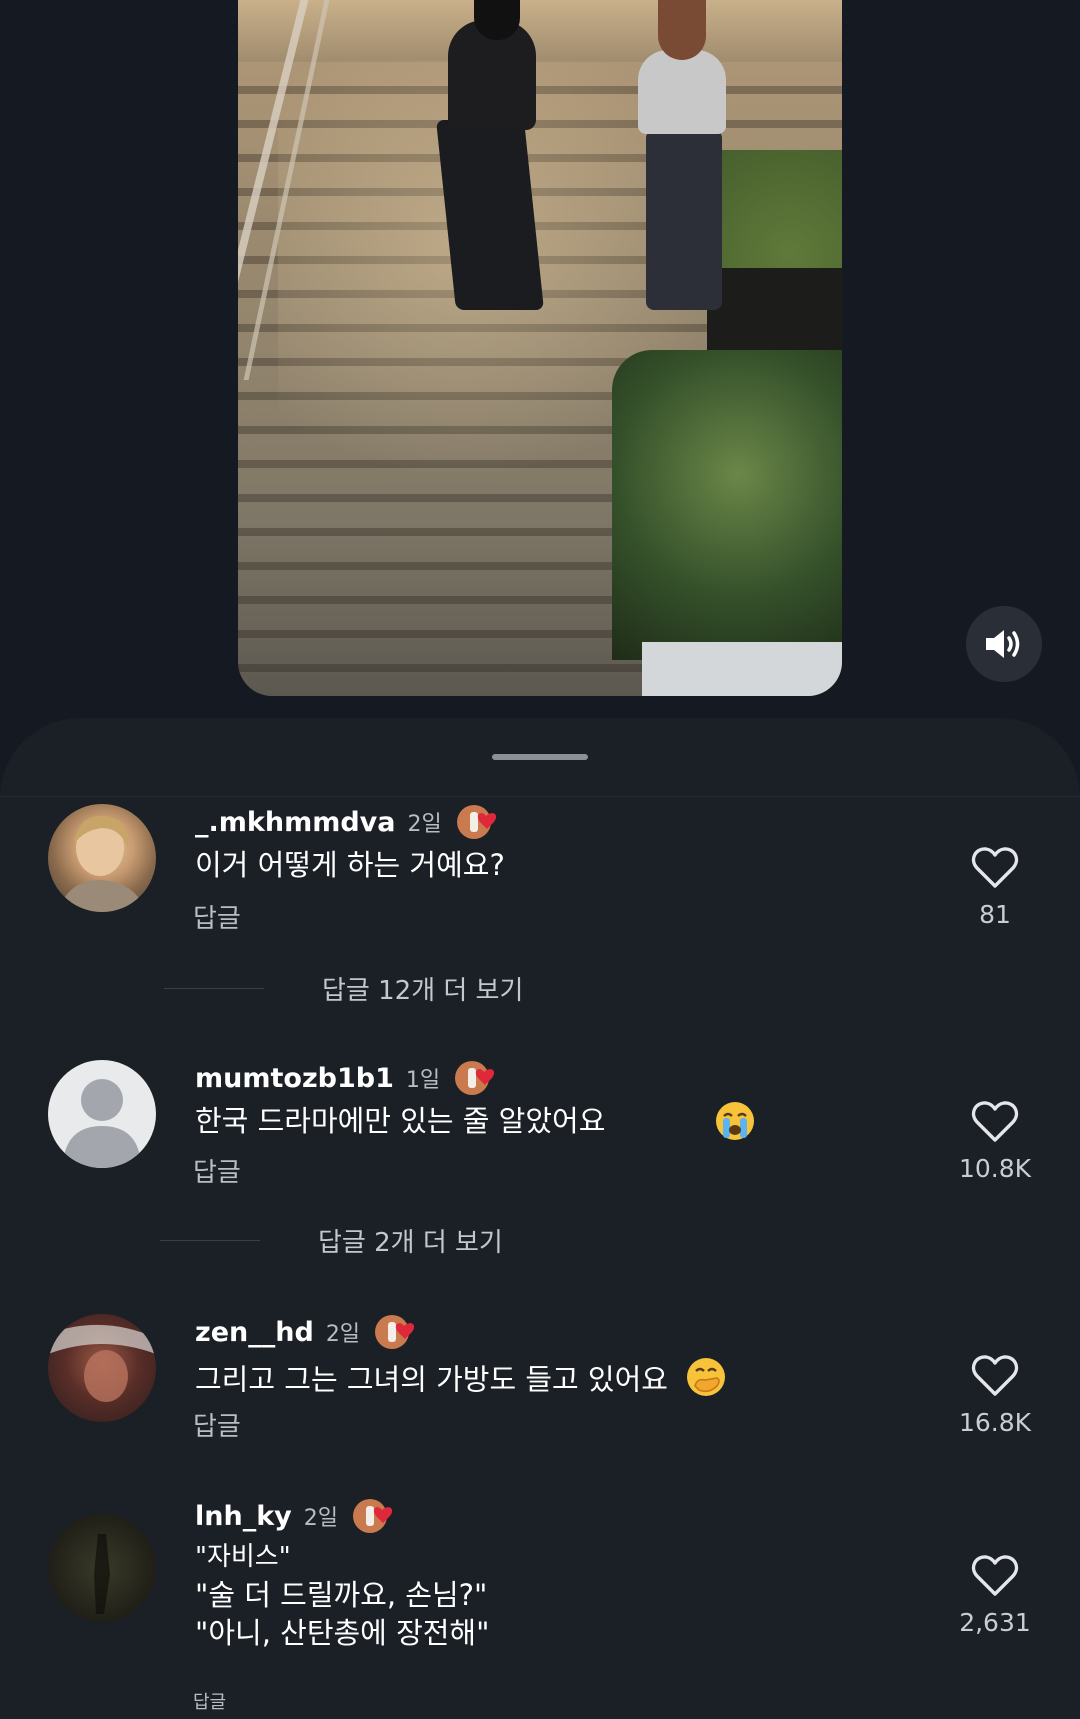  I want to click on comment-text-line-1: "자비스", so click(243, 1557).